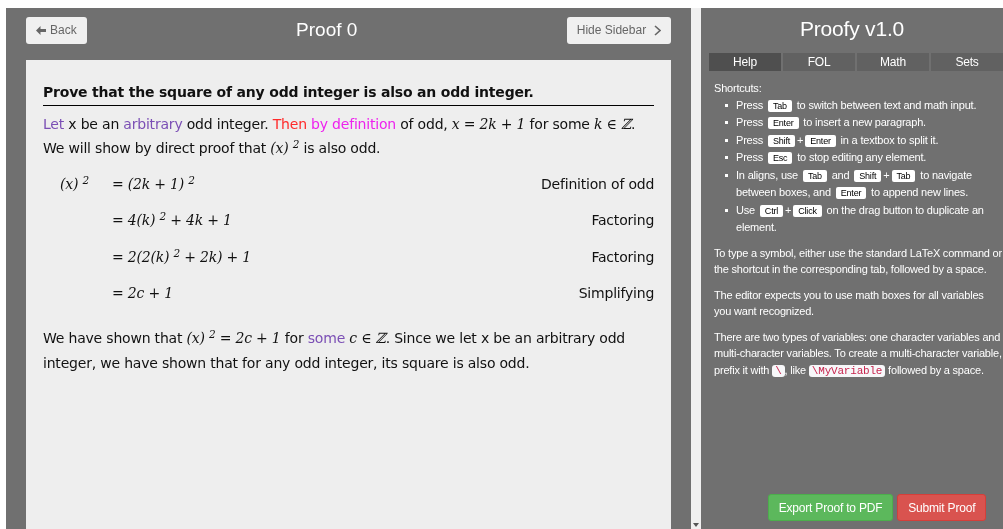 This screenshot has width=1003, height=529. What do you see at coordinates (738, 88) in the screenshot?
I see `shortcuts-label: Shortcuts:` at bounding box center [738, 88].